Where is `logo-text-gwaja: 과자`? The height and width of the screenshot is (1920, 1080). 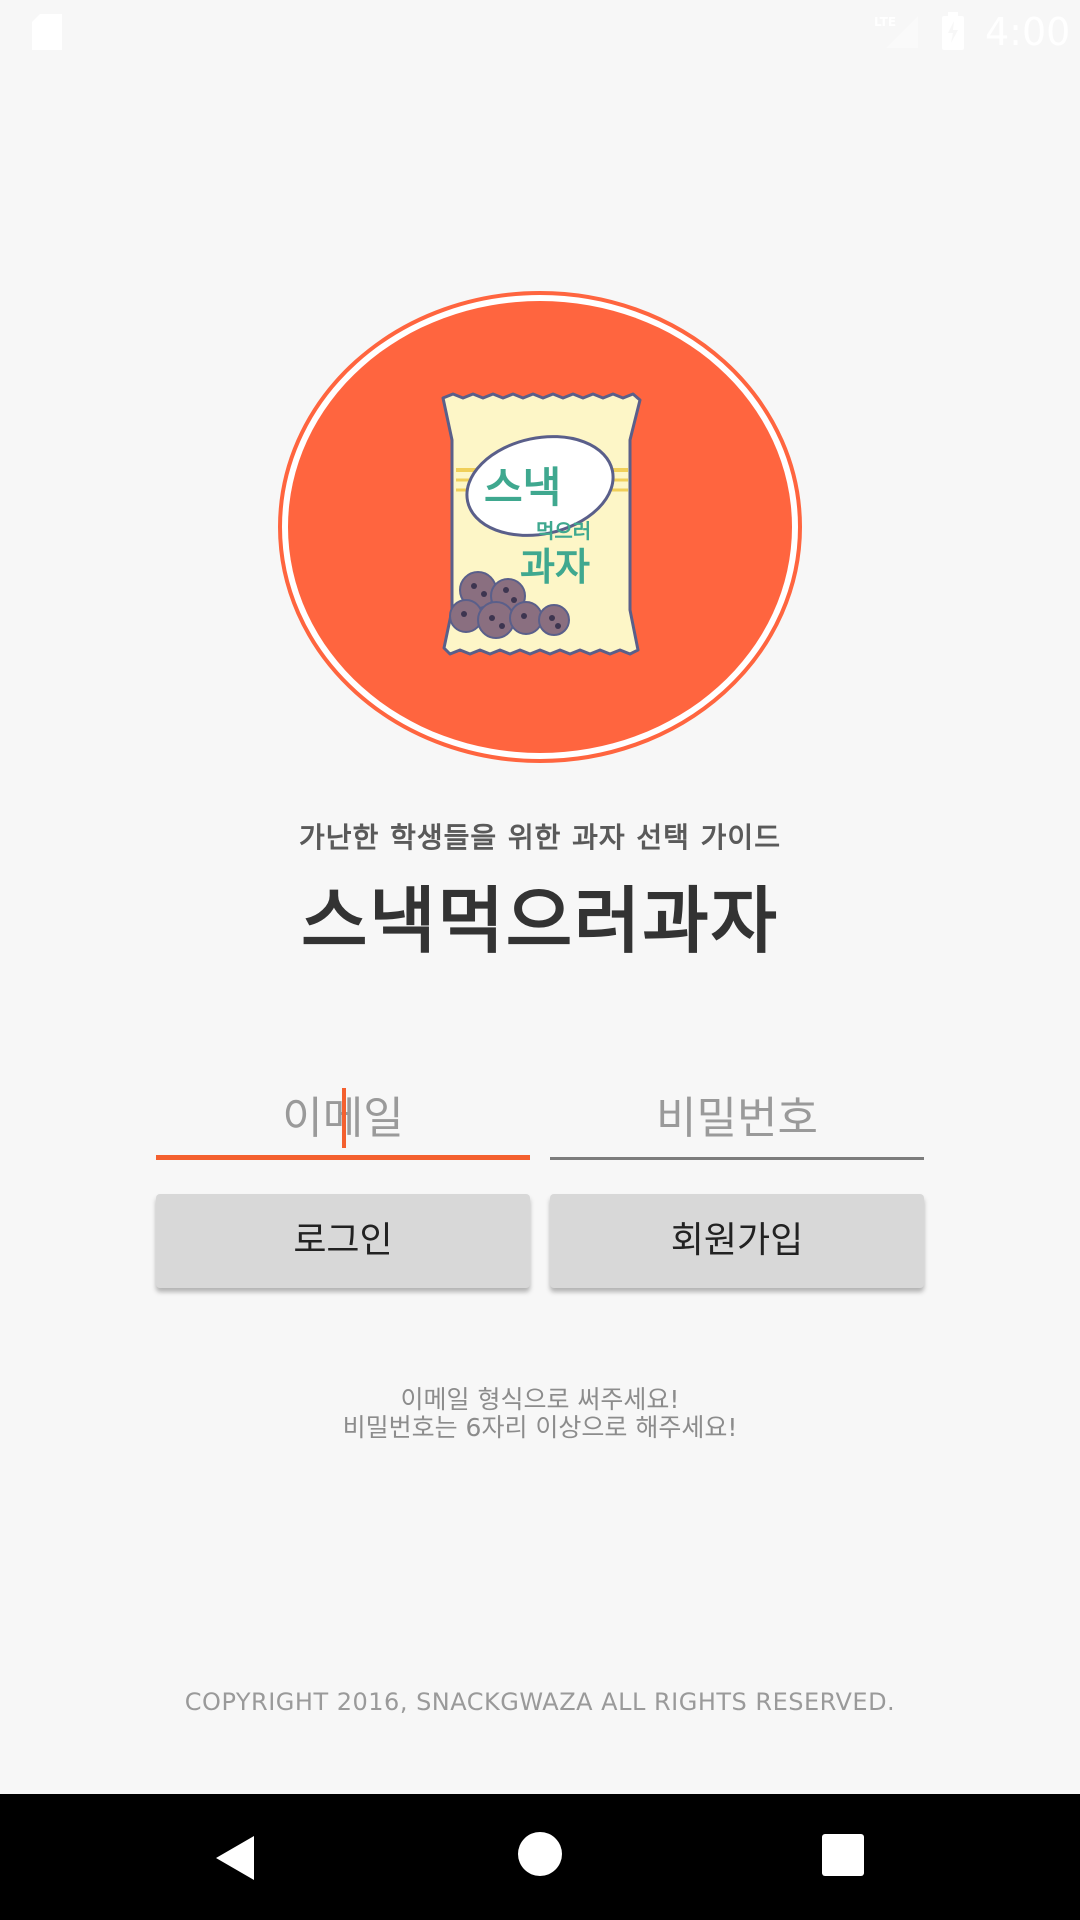
logo-text-gwaja: 과자 is located at coordinates (555, 567).